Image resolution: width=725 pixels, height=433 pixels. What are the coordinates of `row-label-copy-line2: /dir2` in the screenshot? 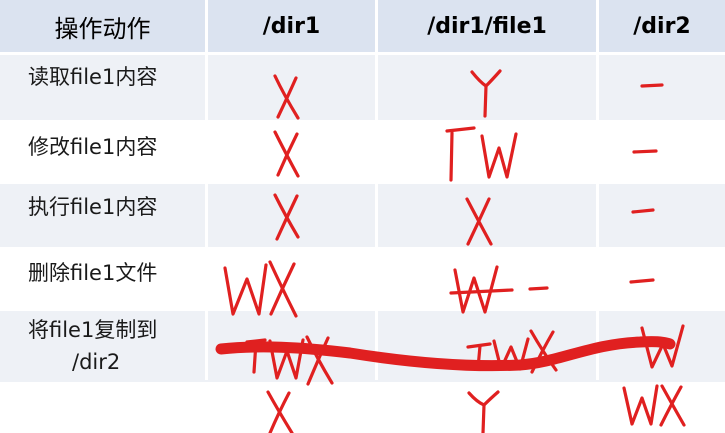 It's located at (96, 362).